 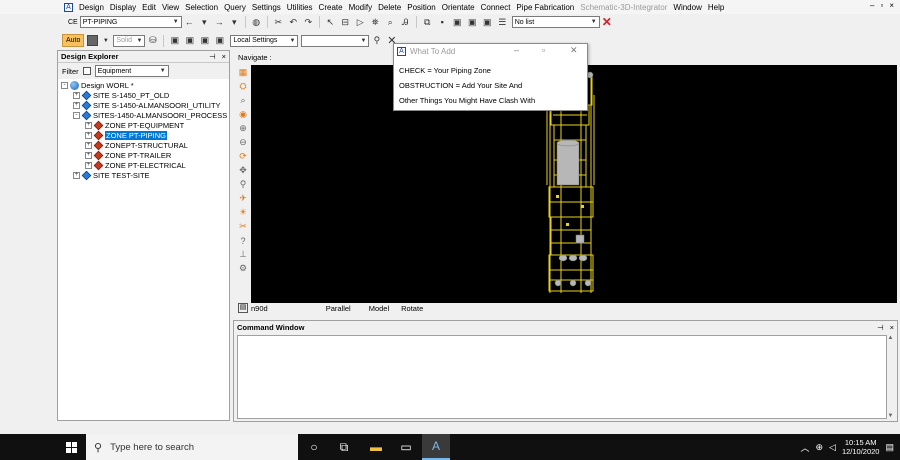 What do you see at coordinates (189, 40) in the screenshot?
I see `view-icon-2: ▣` at bounding box center [189, 40].